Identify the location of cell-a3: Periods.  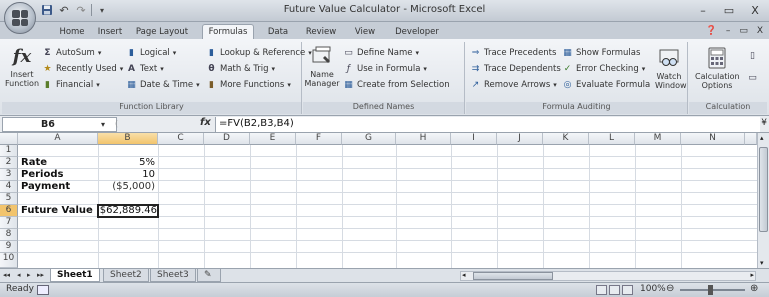
(42, 174).